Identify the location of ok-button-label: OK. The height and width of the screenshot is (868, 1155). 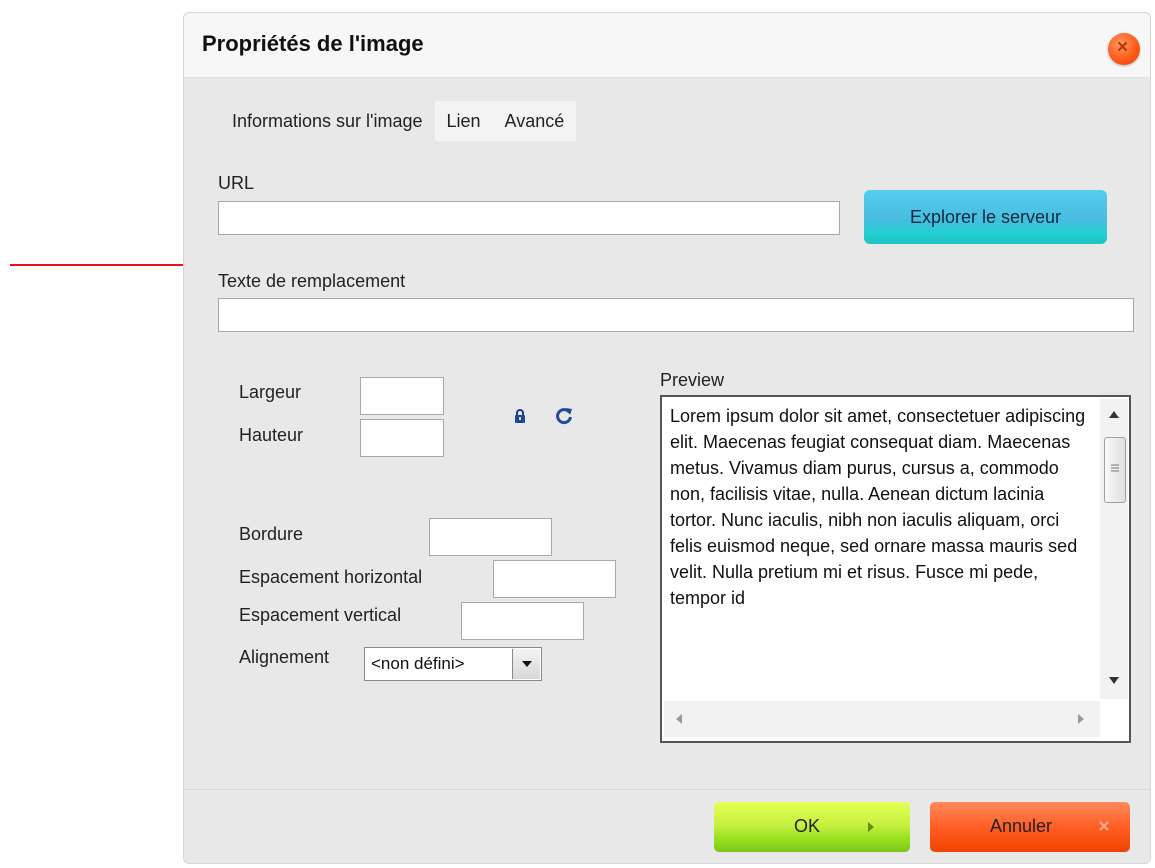
(807, 826).